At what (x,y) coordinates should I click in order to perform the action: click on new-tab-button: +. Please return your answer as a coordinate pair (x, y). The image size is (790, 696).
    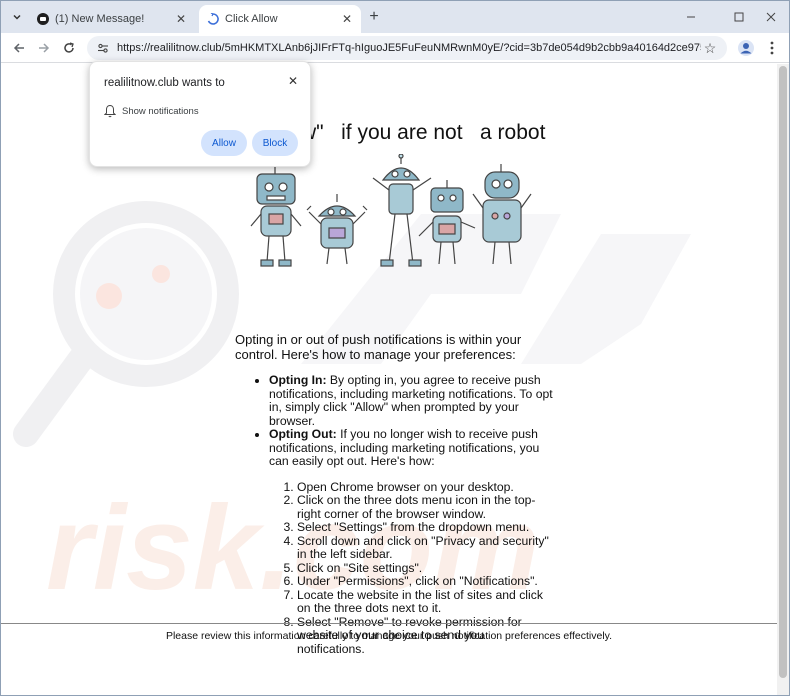
    Looking at the image, I should click on (374, 17).